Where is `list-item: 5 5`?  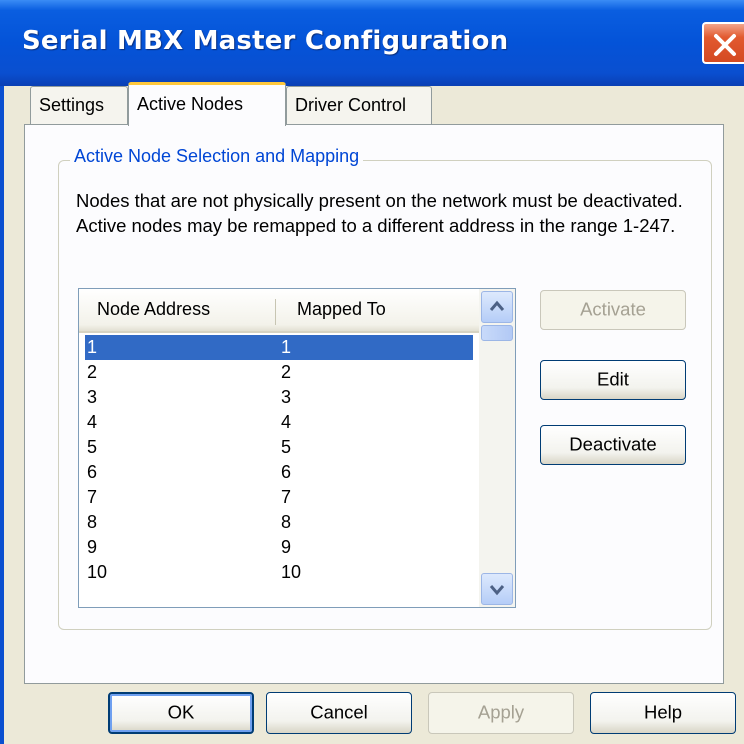
list-item: 5 5 is located at coordinates (279, 447).